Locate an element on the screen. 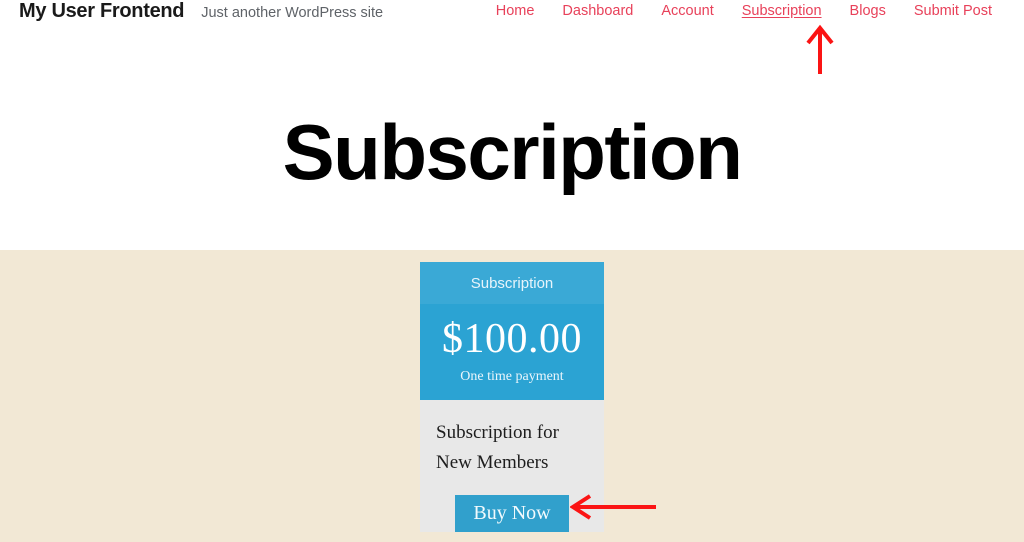 The height and width of the screenshot is (542, 1024). annotation-arrow-up-icon is located at coordinates (820, 49).